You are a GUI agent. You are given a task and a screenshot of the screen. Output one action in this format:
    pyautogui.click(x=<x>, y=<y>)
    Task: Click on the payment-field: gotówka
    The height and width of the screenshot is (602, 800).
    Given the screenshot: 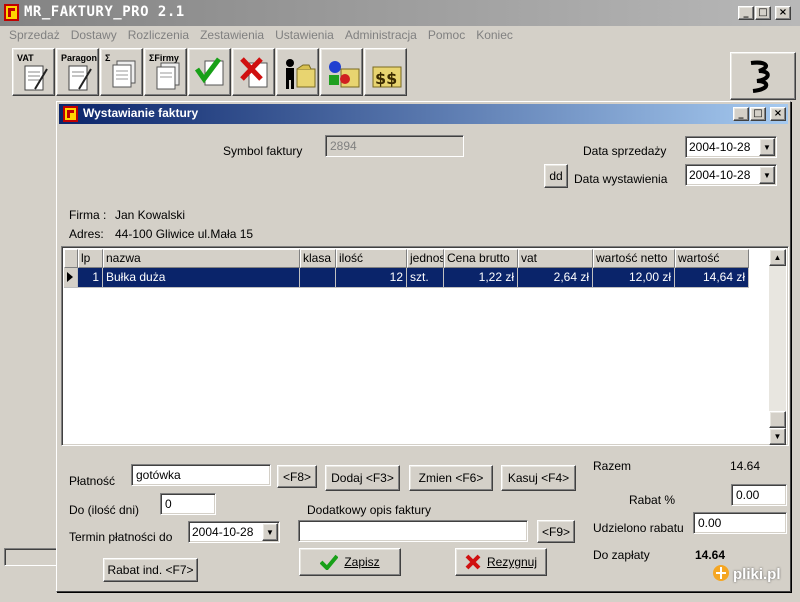 What is the action you would take?
    pyautogui.click(x=201, y=475)
    